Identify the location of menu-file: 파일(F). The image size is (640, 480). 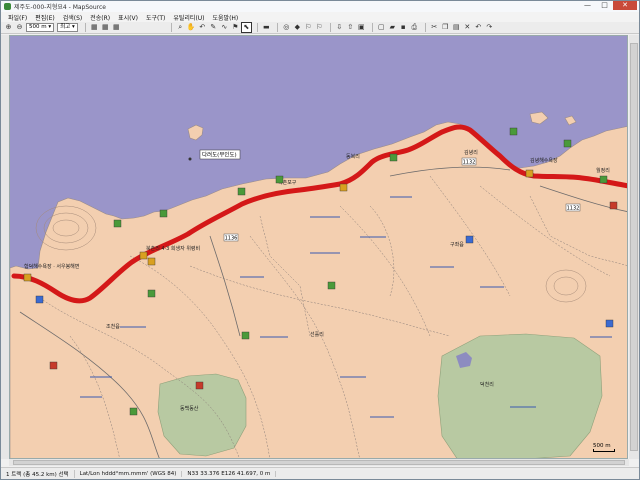
(17, 17).